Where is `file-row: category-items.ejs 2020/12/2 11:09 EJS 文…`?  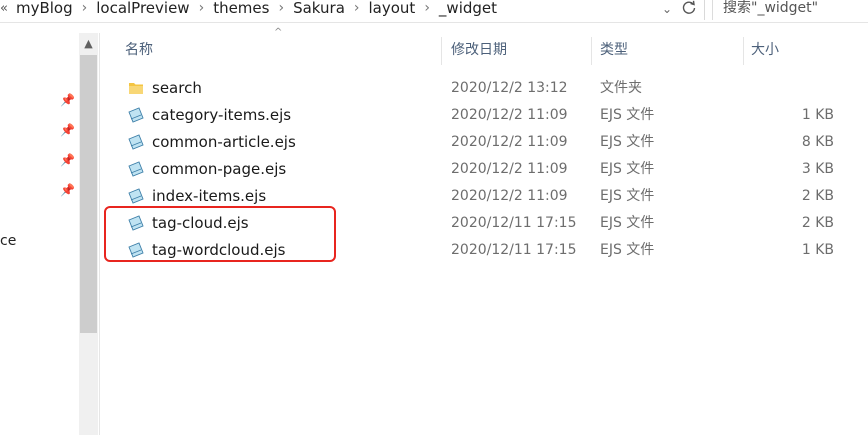
file-row: category-items.ejs 2020/12/2 11:09 EJS 文… is located at coordinates (484, 115).